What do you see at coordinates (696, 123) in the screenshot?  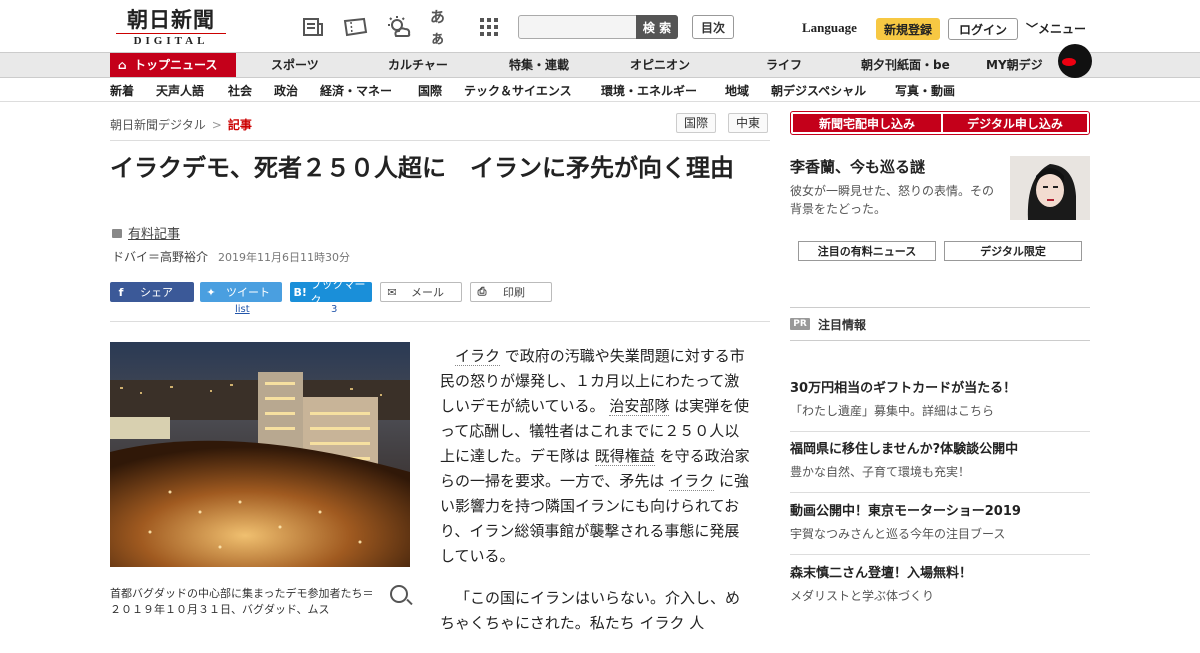 I see `tag-world: 国際` at bounding box center [696, 123].